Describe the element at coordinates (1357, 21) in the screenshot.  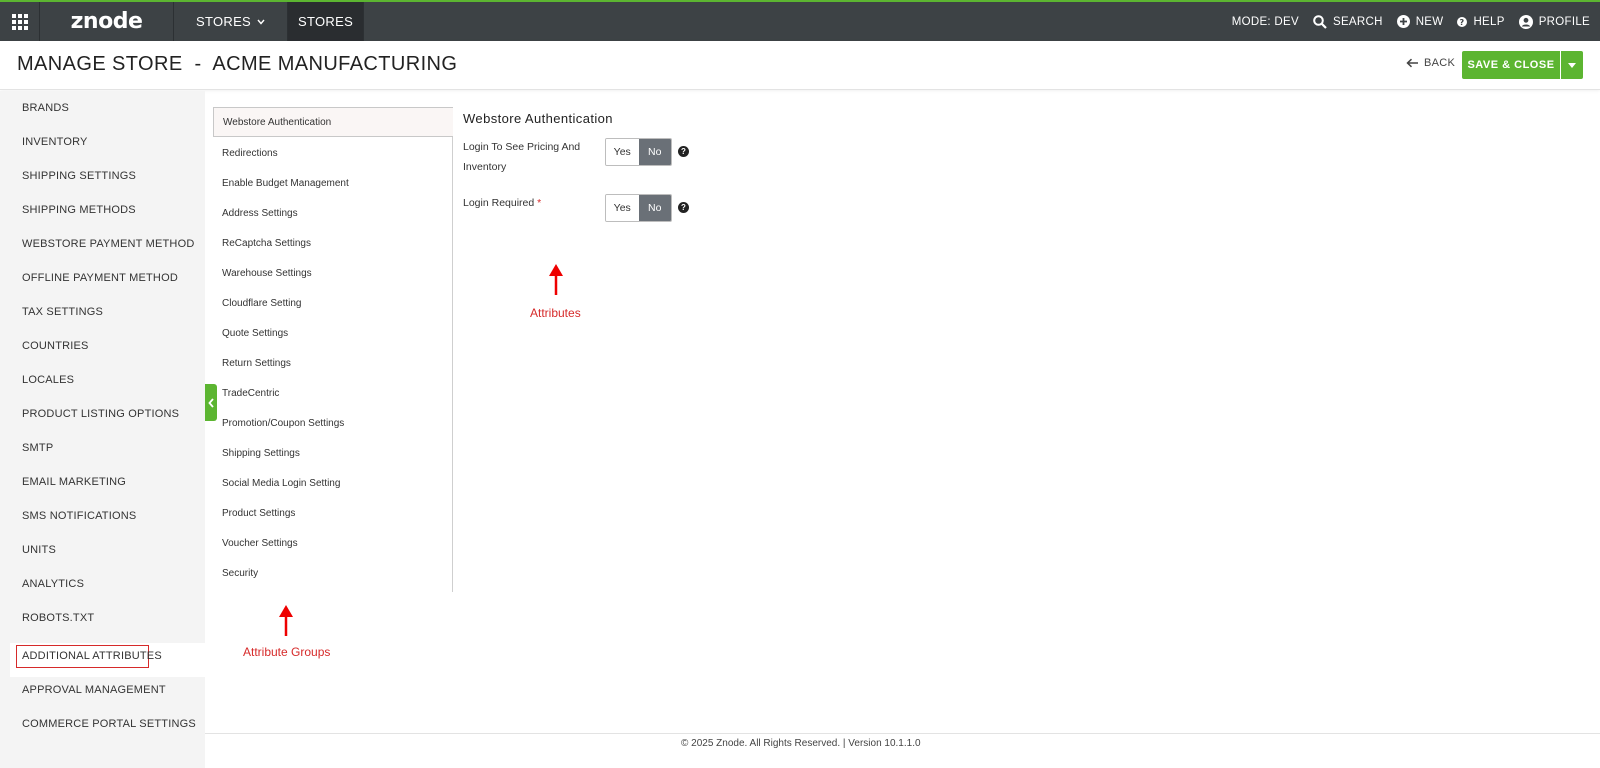
I see `search-label: SEARCH` at that location.